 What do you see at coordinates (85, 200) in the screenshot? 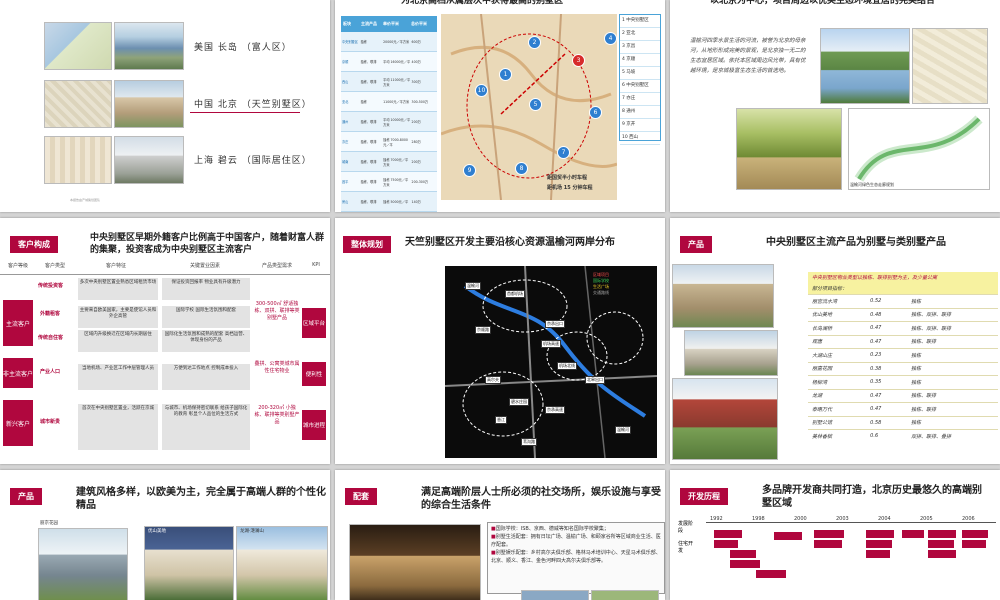
I see `slide-footer: 本报告由产城策划团队` at bounding box center [85, 200].